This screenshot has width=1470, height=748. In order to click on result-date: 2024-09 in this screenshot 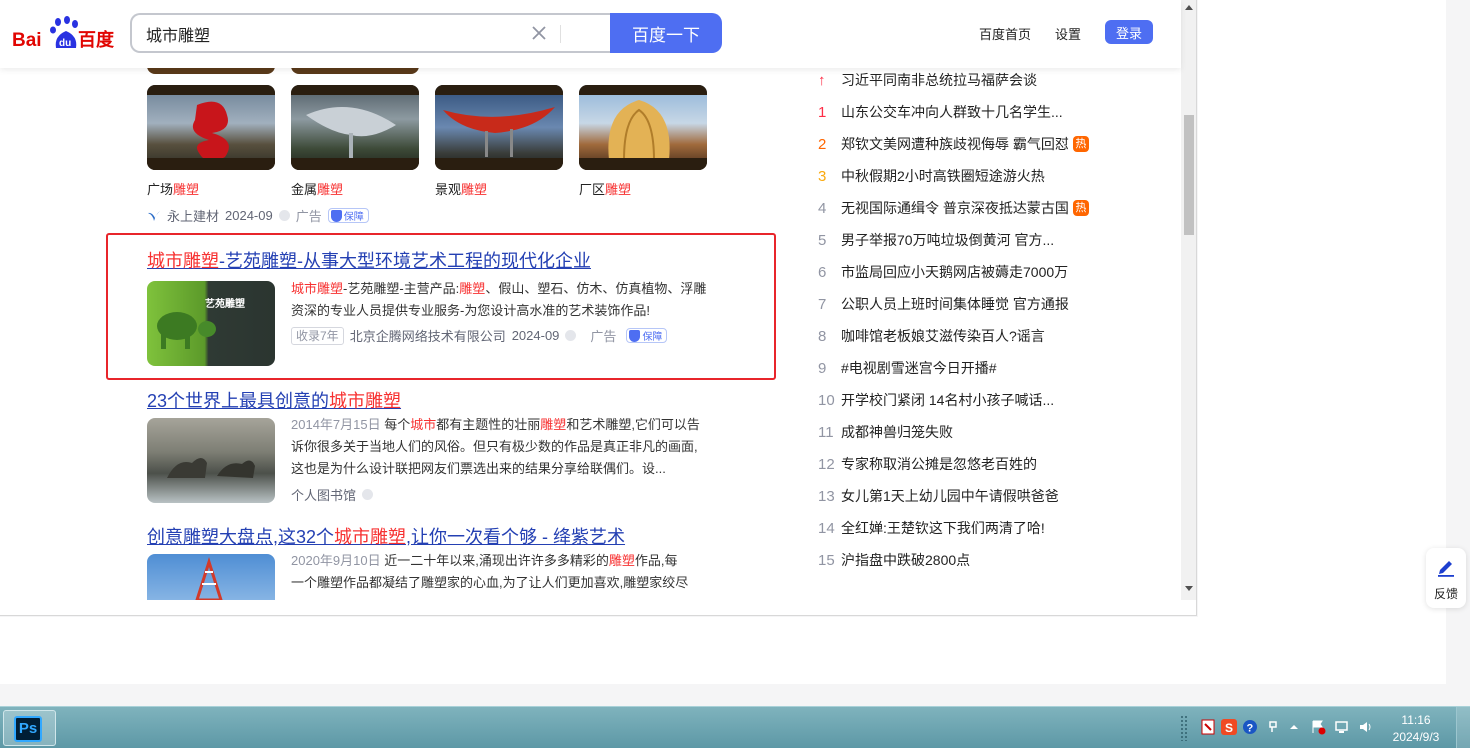, I will do `click(535, 335)`.